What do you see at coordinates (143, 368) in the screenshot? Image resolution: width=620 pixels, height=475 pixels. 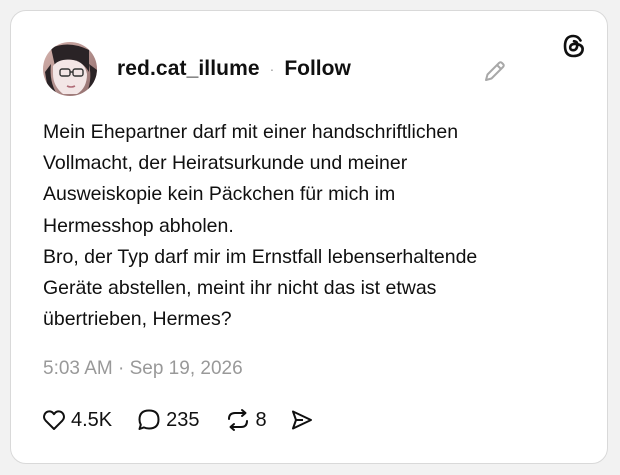 I see `post-timestamp: 5:03 AM · Sep 19, 2026` at bounding box center [143, 368].